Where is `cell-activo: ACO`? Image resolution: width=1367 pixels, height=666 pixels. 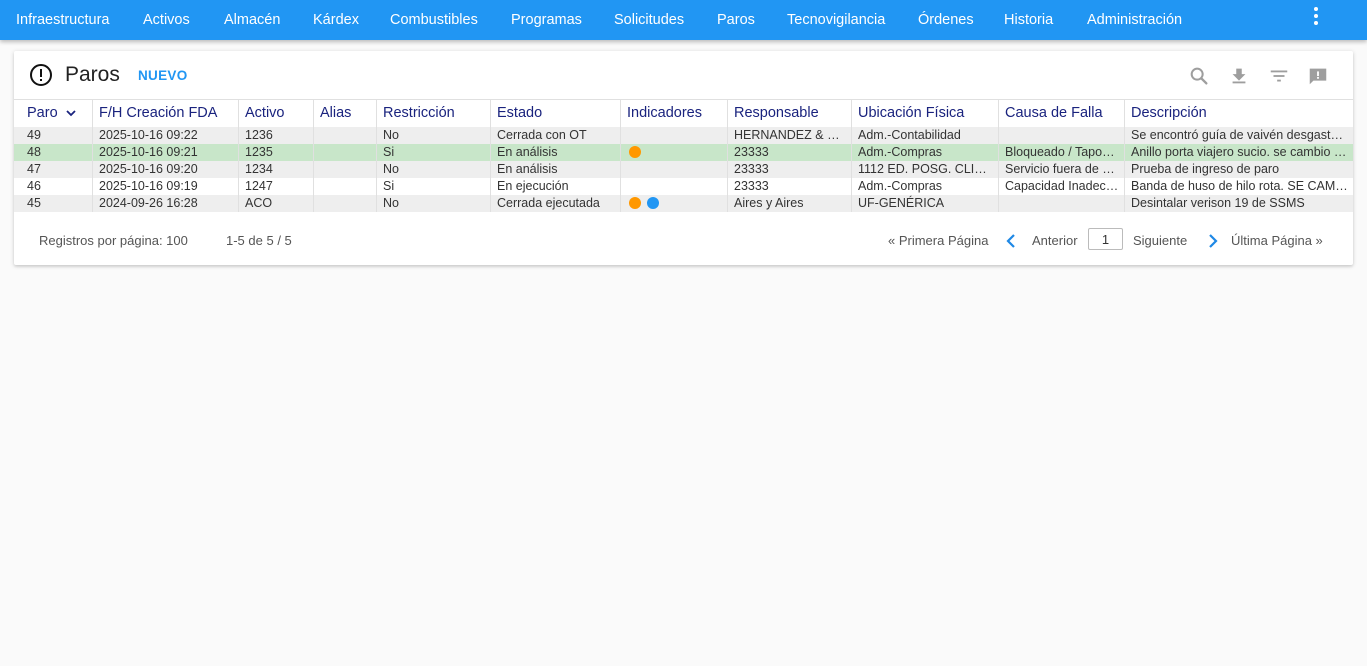
cell-activo: ACO is located at coordinates (276, 203).